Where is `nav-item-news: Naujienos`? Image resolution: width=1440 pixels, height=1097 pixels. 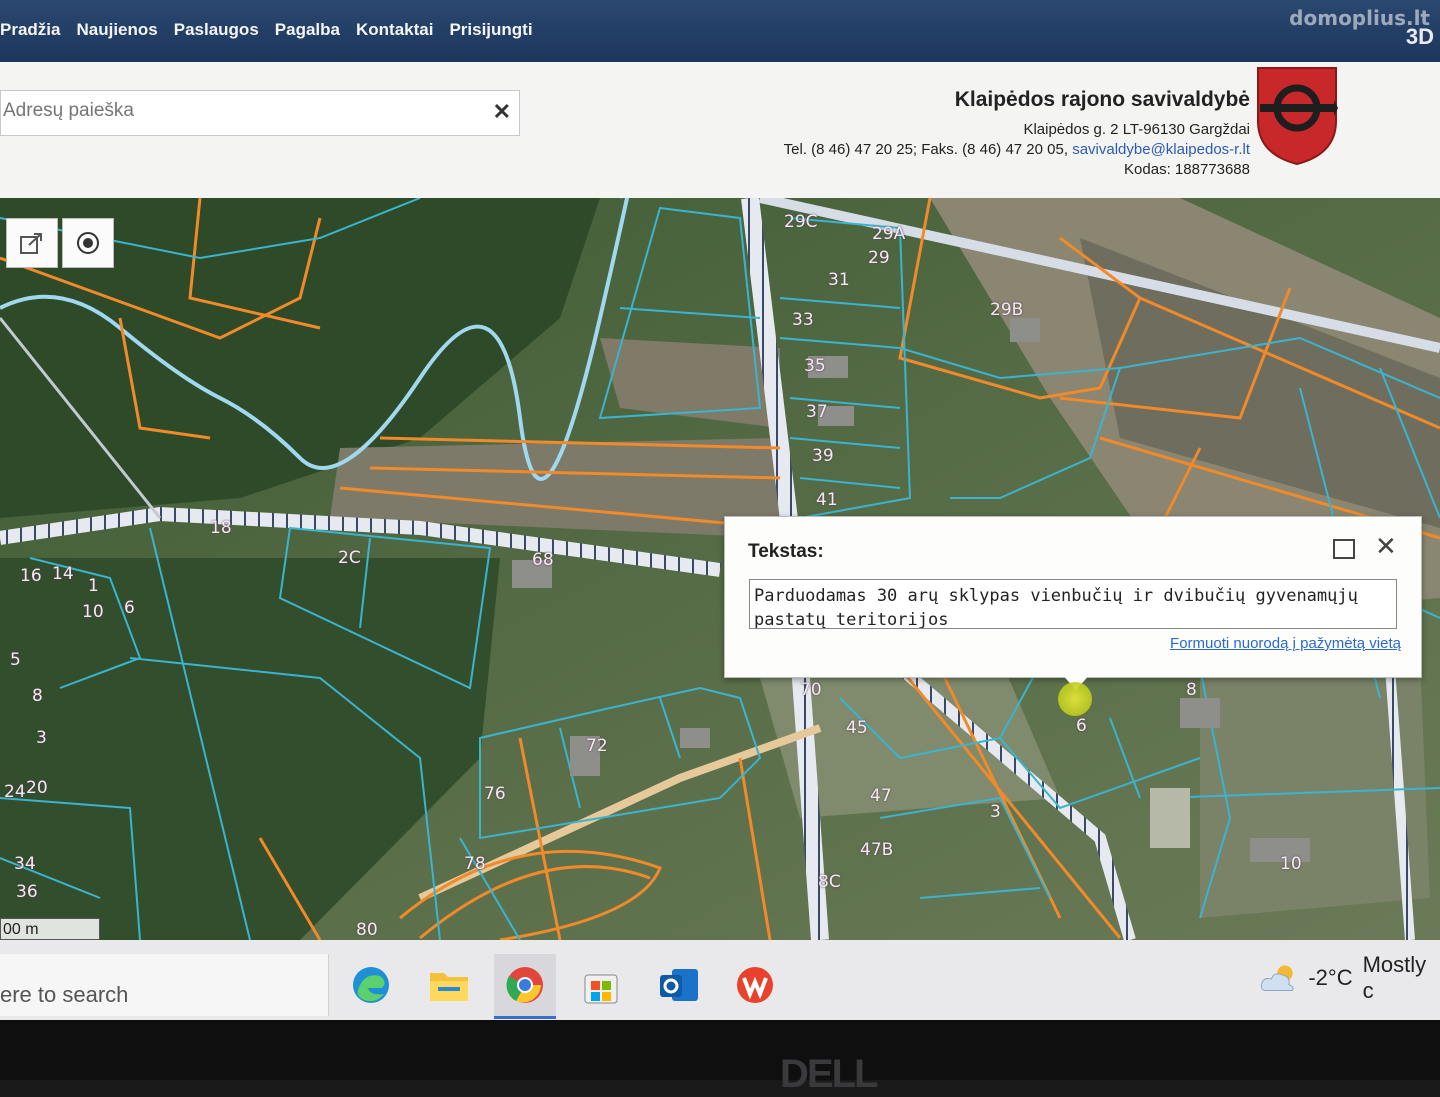 nav-item-news: Naujienos is located at coordinates (116, 30).